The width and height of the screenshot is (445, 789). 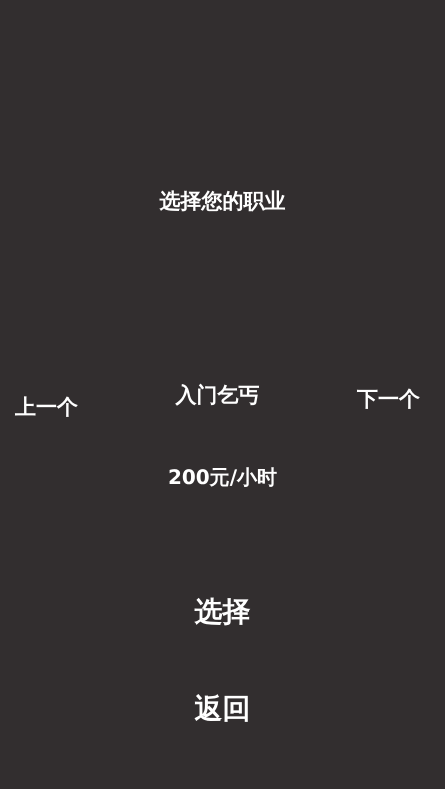 What do you see at coordinates (222, 612) in the screenshot?
I see `select-button: 选择` at bounding box center [222, 612].